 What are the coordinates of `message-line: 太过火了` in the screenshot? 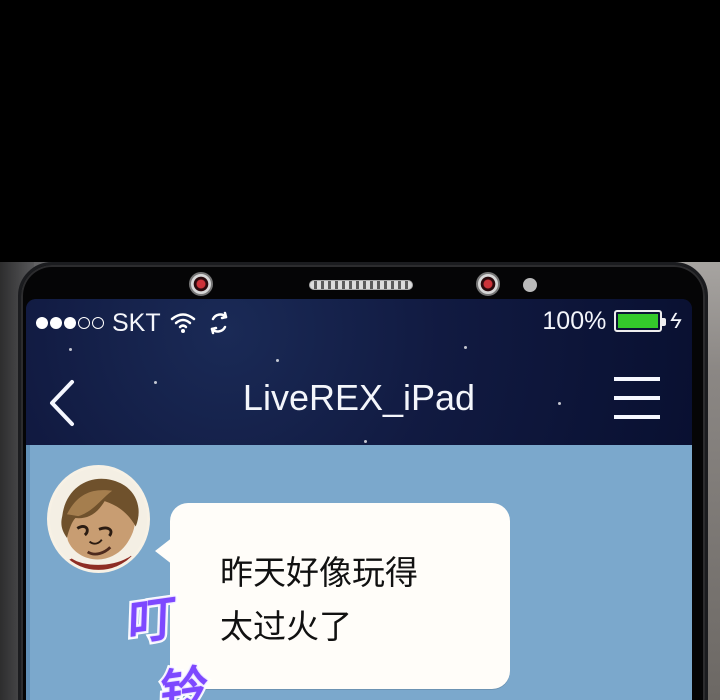 It's located at (286, 626).